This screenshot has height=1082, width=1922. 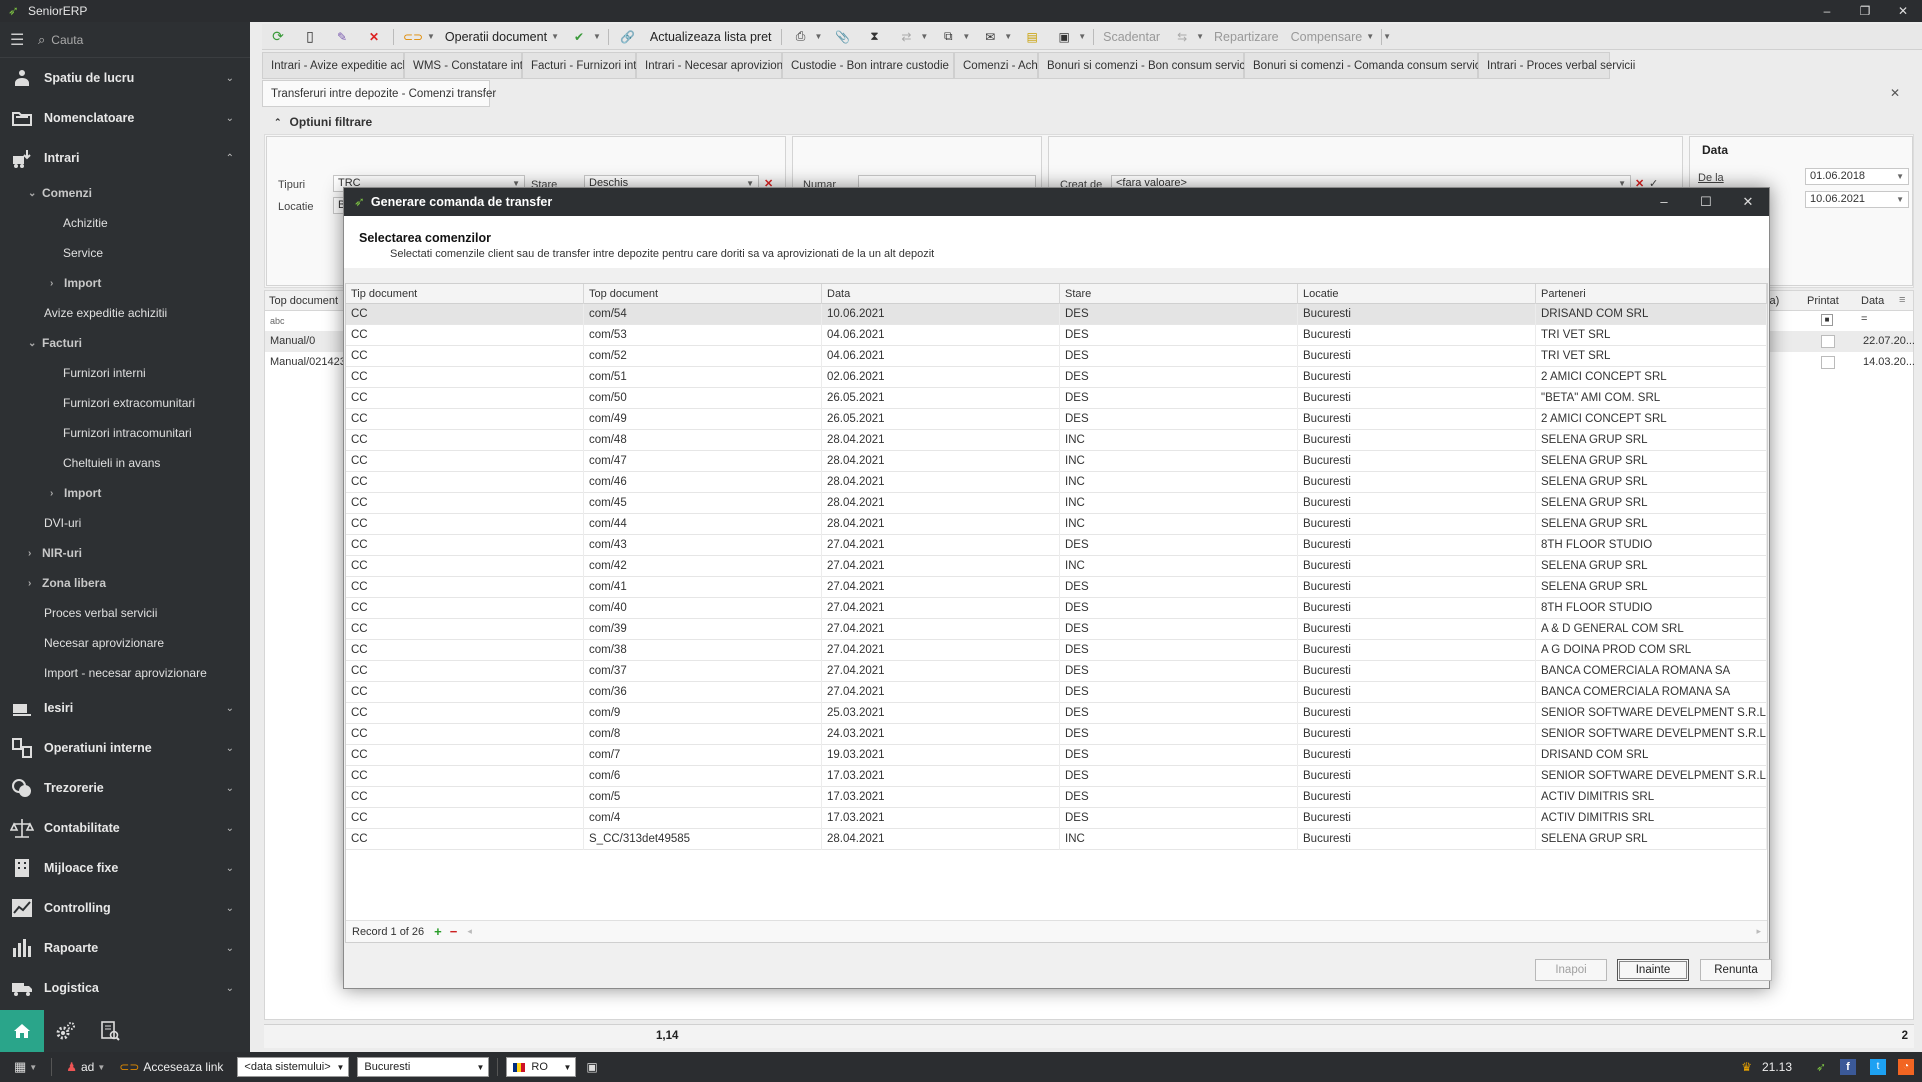 What do you see at coordinates (579, 37) in the screenshot?
I see `validate-icon: ✔` at bounding box center [579, 37].